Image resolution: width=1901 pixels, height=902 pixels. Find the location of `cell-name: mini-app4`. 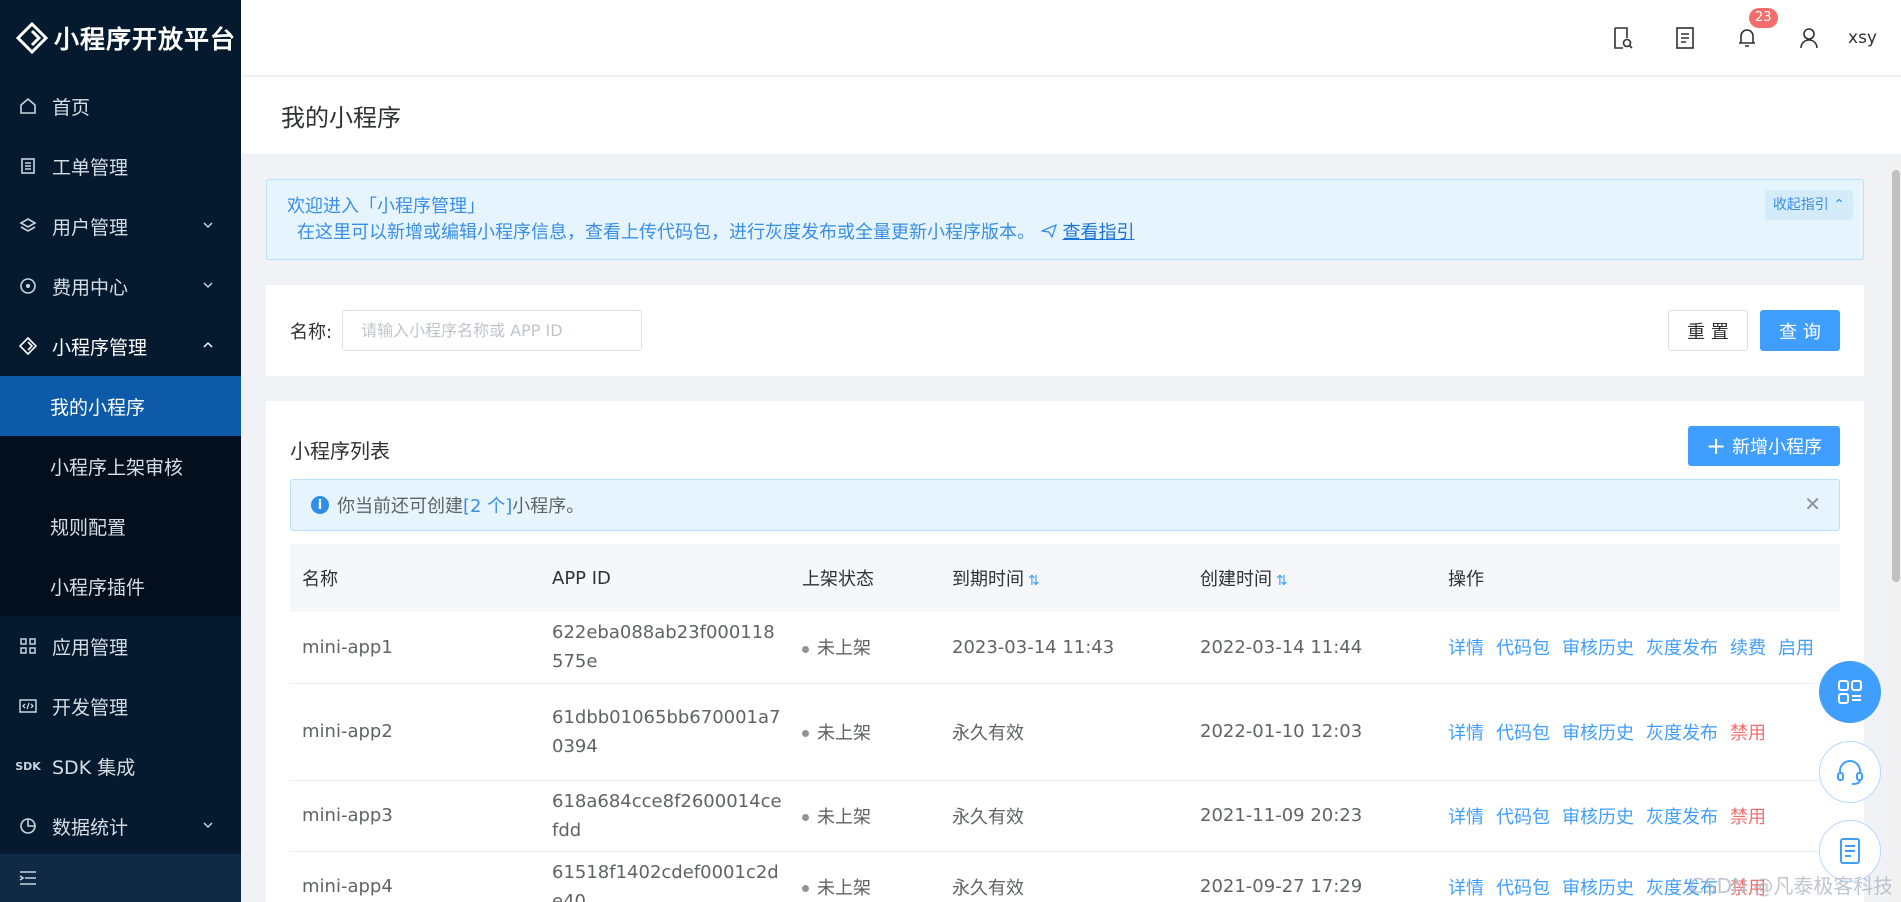

cell-name: mini-app4 is located at coordinates (415, 876).